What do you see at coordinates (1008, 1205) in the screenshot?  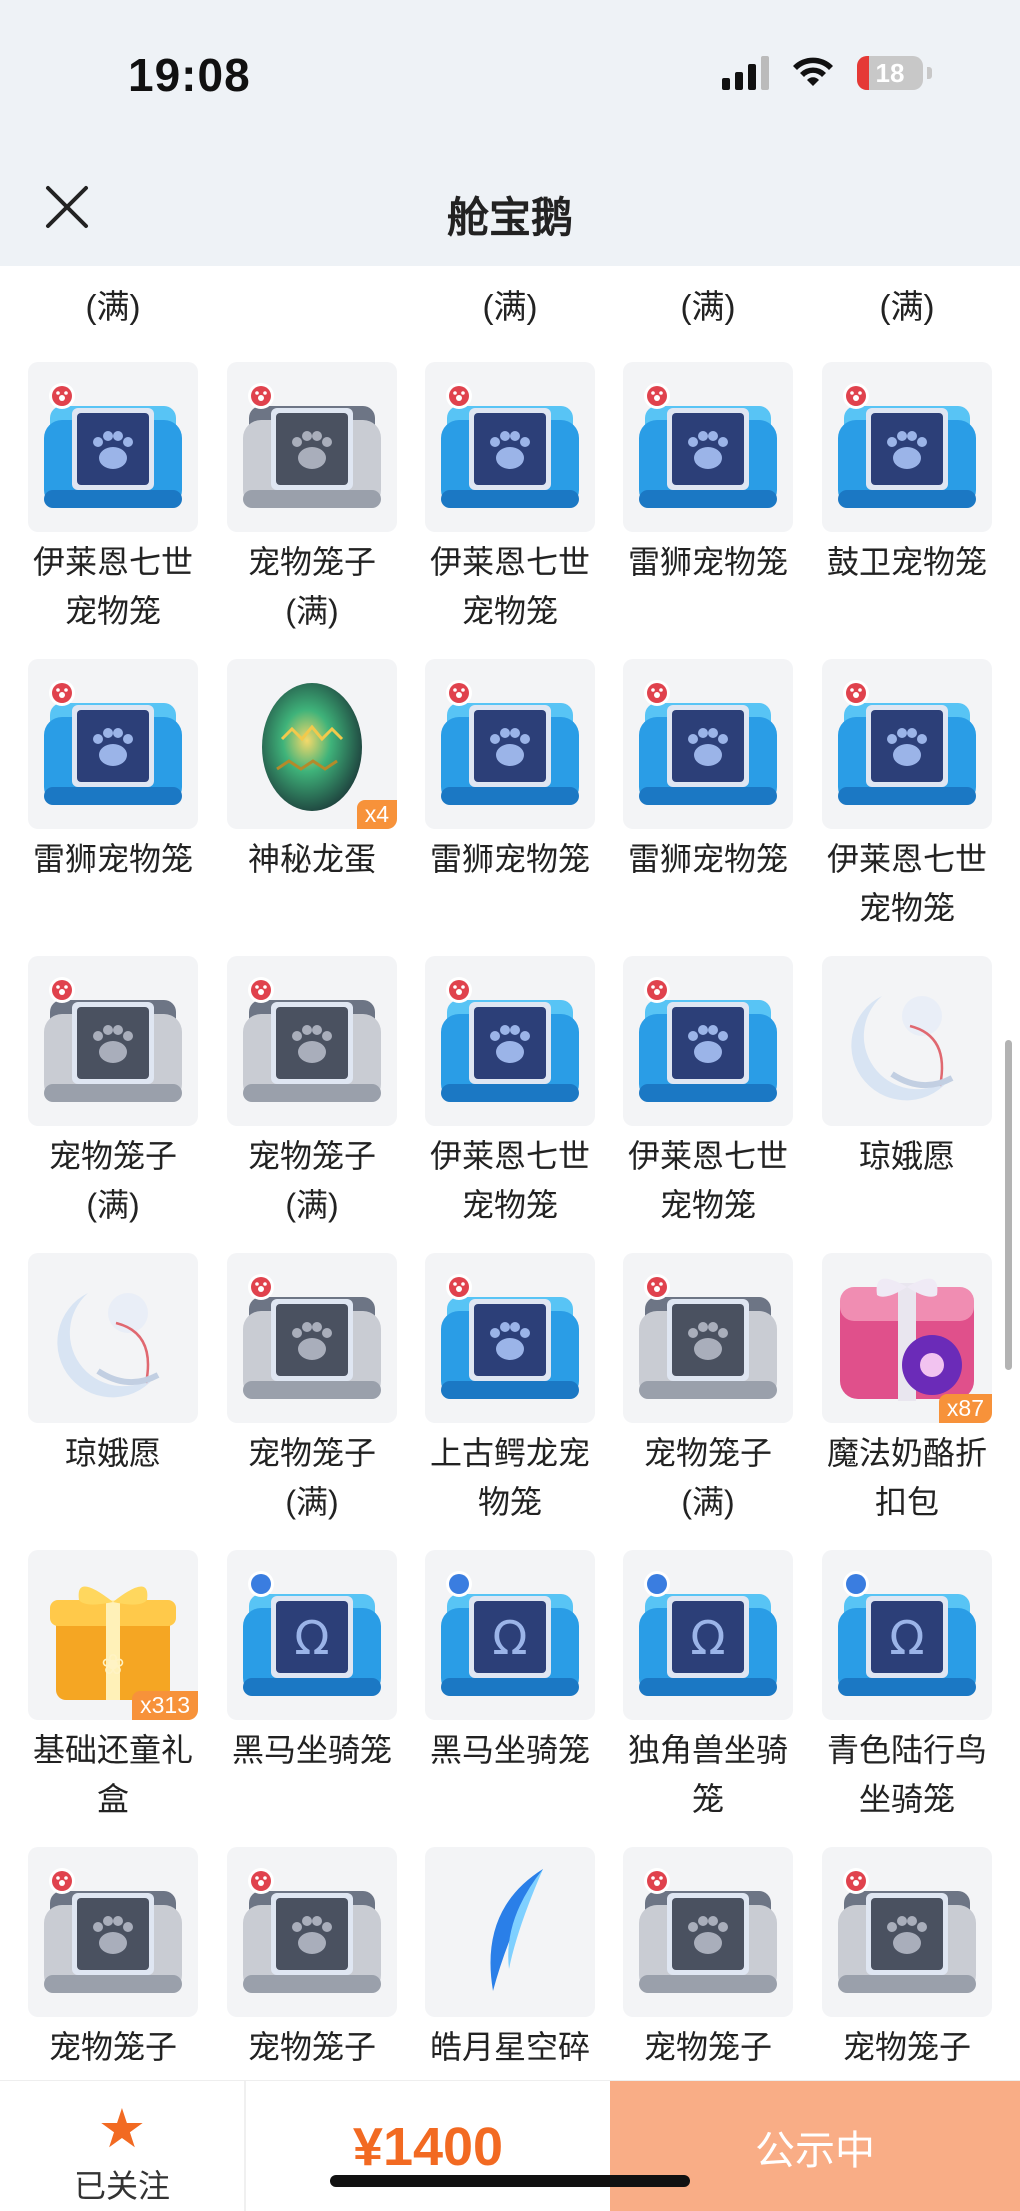 I see `scrollbar` at bounding box center [1008, 1205].